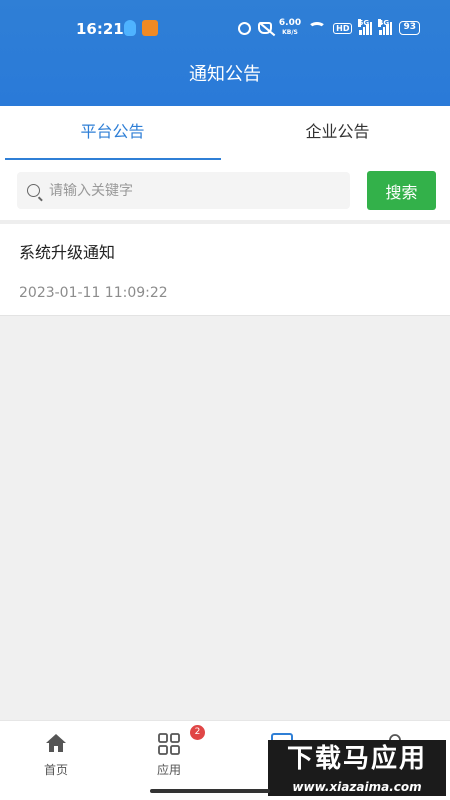 Image resolution: width=450 pixels, height=800 pixels. I want to click on app-header: 16:21 6.00 KB/S HD 5G 4G 93 通知公告, so click(225, 53).